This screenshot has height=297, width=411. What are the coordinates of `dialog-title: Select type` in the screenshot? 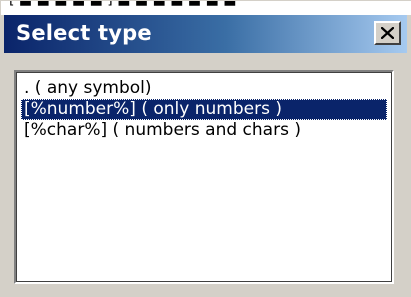 It's located at (84, 33).